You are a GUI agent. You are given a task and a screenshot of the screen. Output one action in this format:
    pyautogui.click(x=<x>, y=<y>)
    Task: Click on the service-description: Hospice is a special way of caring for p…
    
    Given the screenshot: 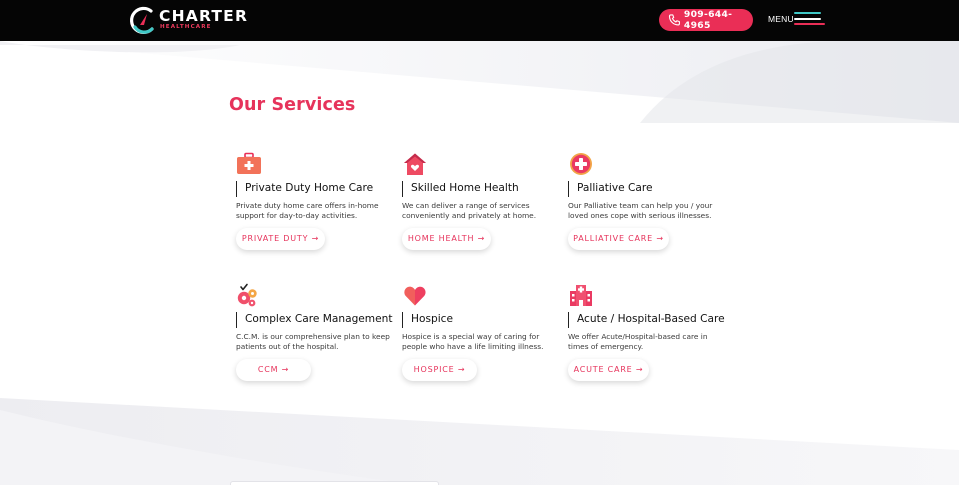 What is the action you would take?
    pyautogui.click(x=473, y=342)
    